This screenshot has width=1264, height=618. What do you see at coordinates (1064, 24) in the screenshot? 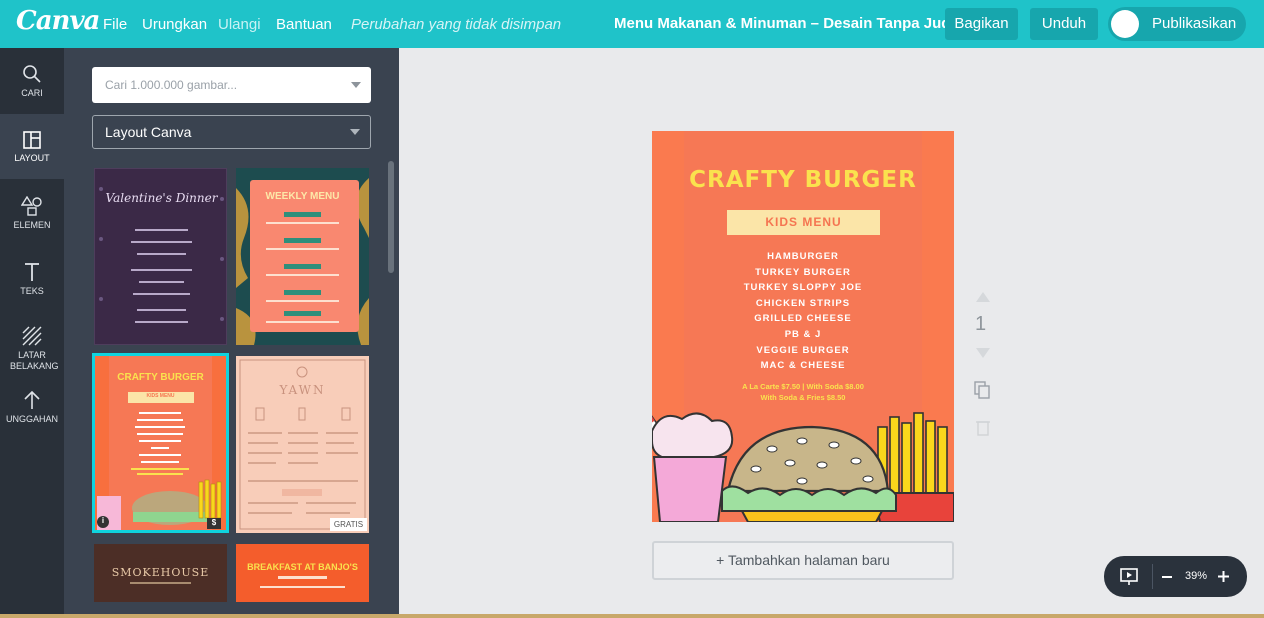
I see `download-button: Unduh` at bounding box center [1064, 24].